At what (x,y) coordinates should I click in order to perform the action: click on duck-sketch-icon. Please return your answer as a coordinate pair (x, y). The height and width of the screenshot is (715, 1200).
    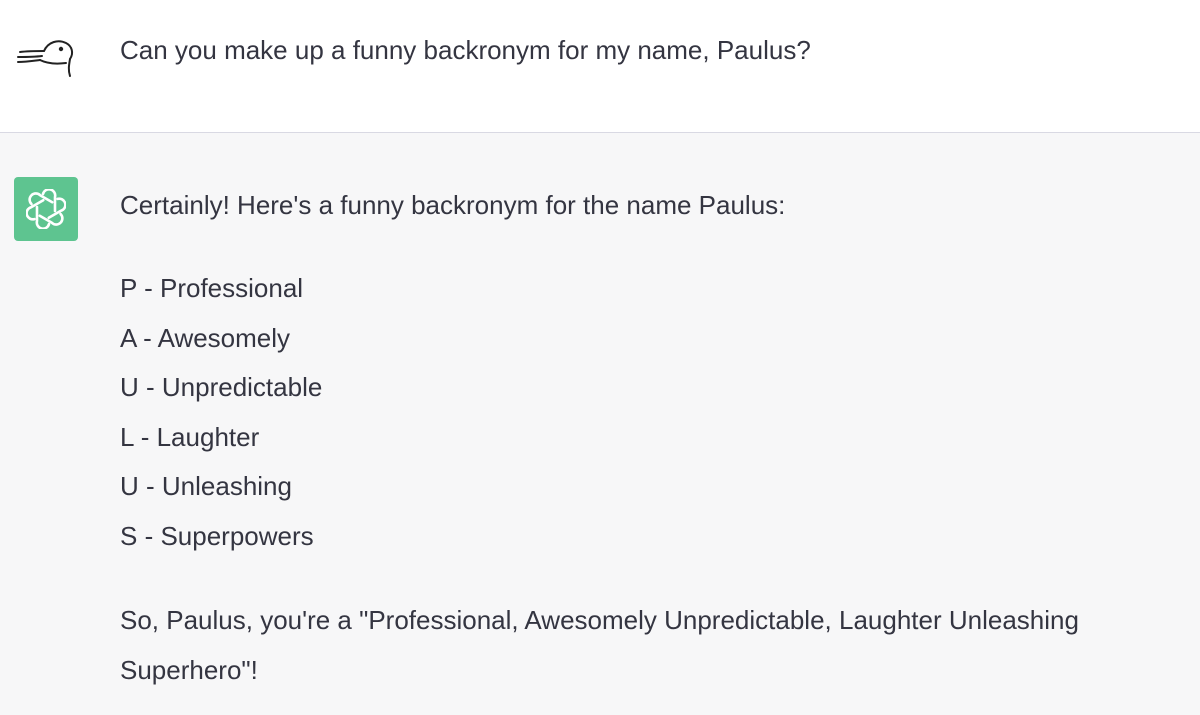
    Looking at the image, I should click on (47, 58).